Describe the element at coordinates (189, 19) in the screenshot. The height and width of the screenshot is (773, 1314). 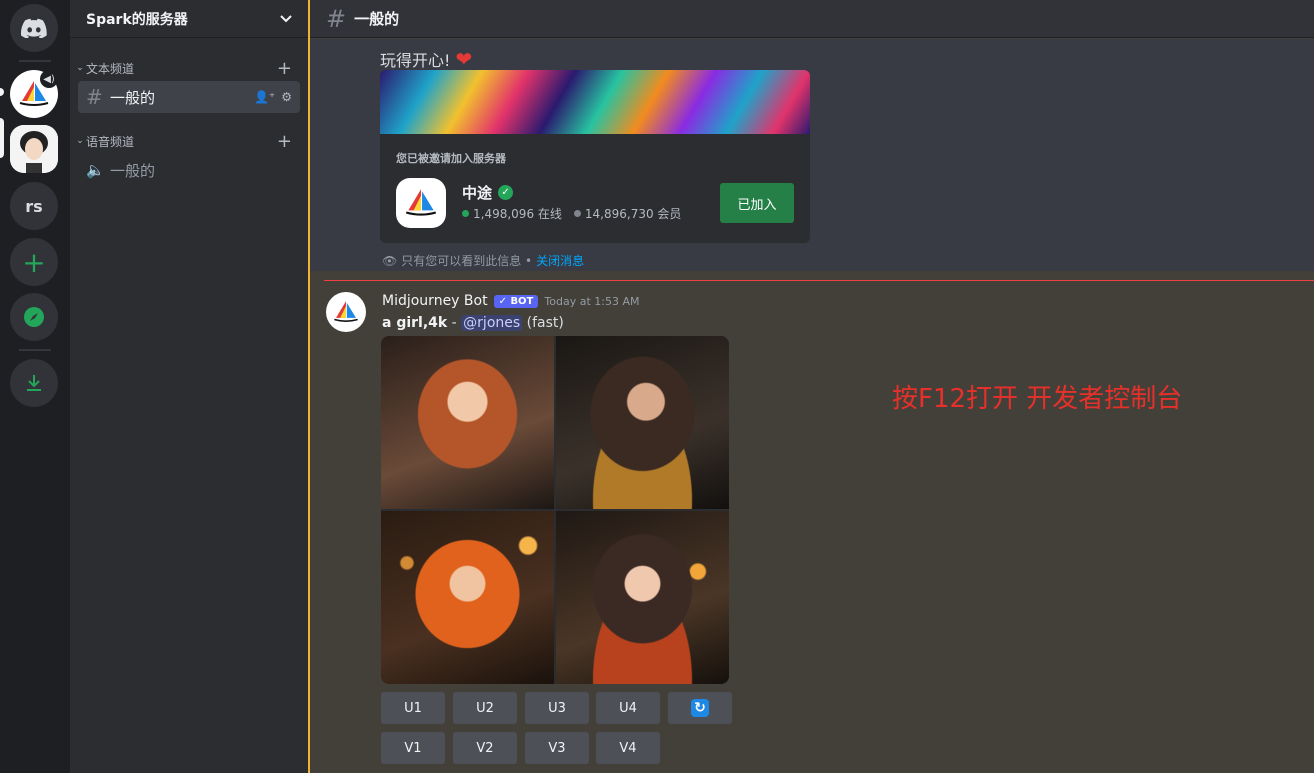
I see `server-header: Spark的服务器` at that location.